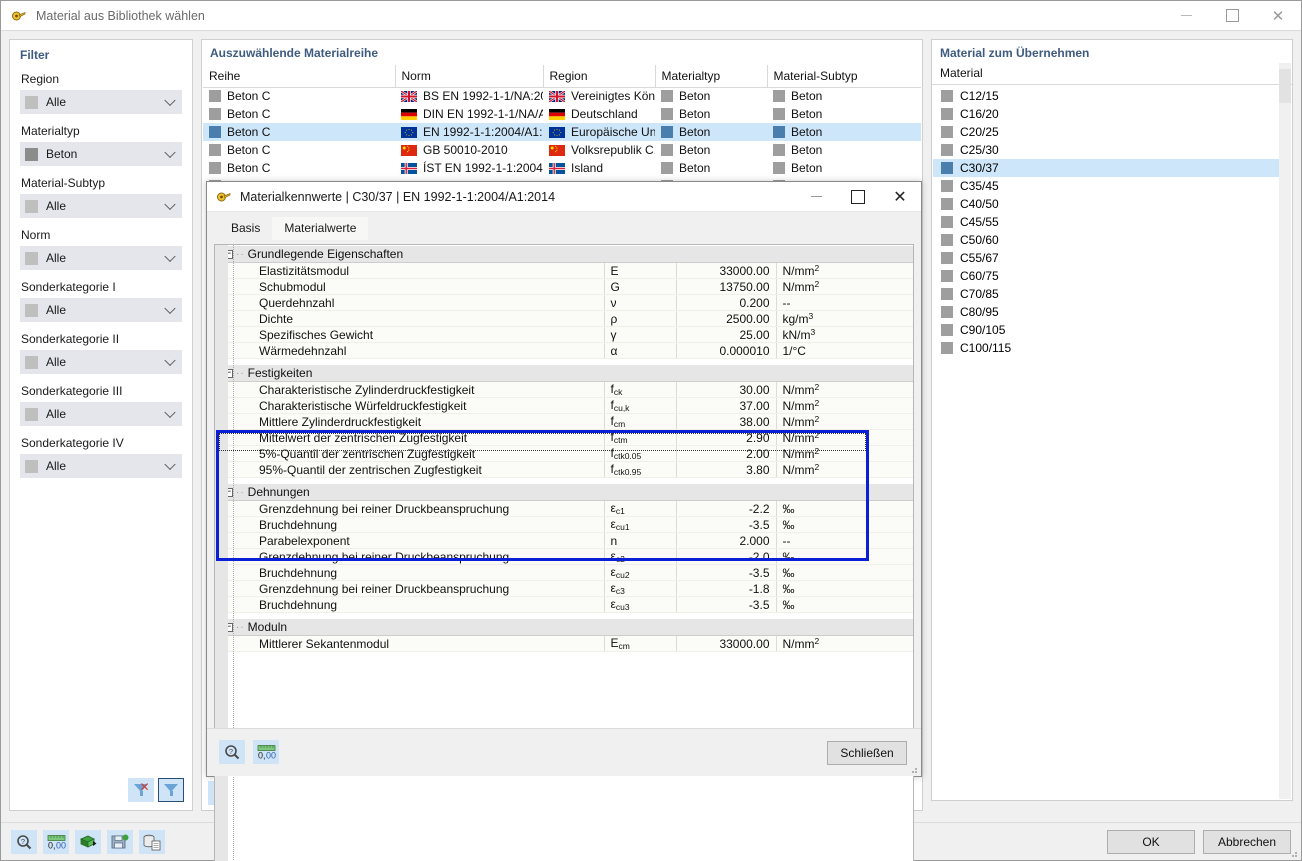 The width and height of the screenshot is (1302, 861). I want to click on inner-close-button: ✕, so click(900, 197).